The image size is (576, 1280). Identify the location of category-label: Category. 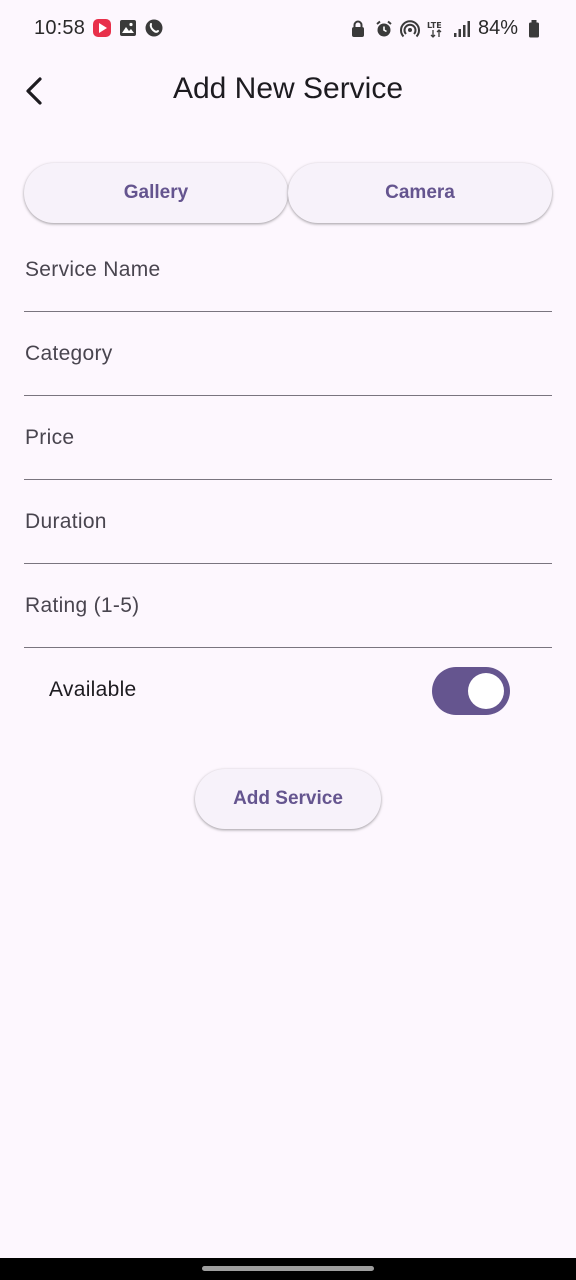
(69, 353).